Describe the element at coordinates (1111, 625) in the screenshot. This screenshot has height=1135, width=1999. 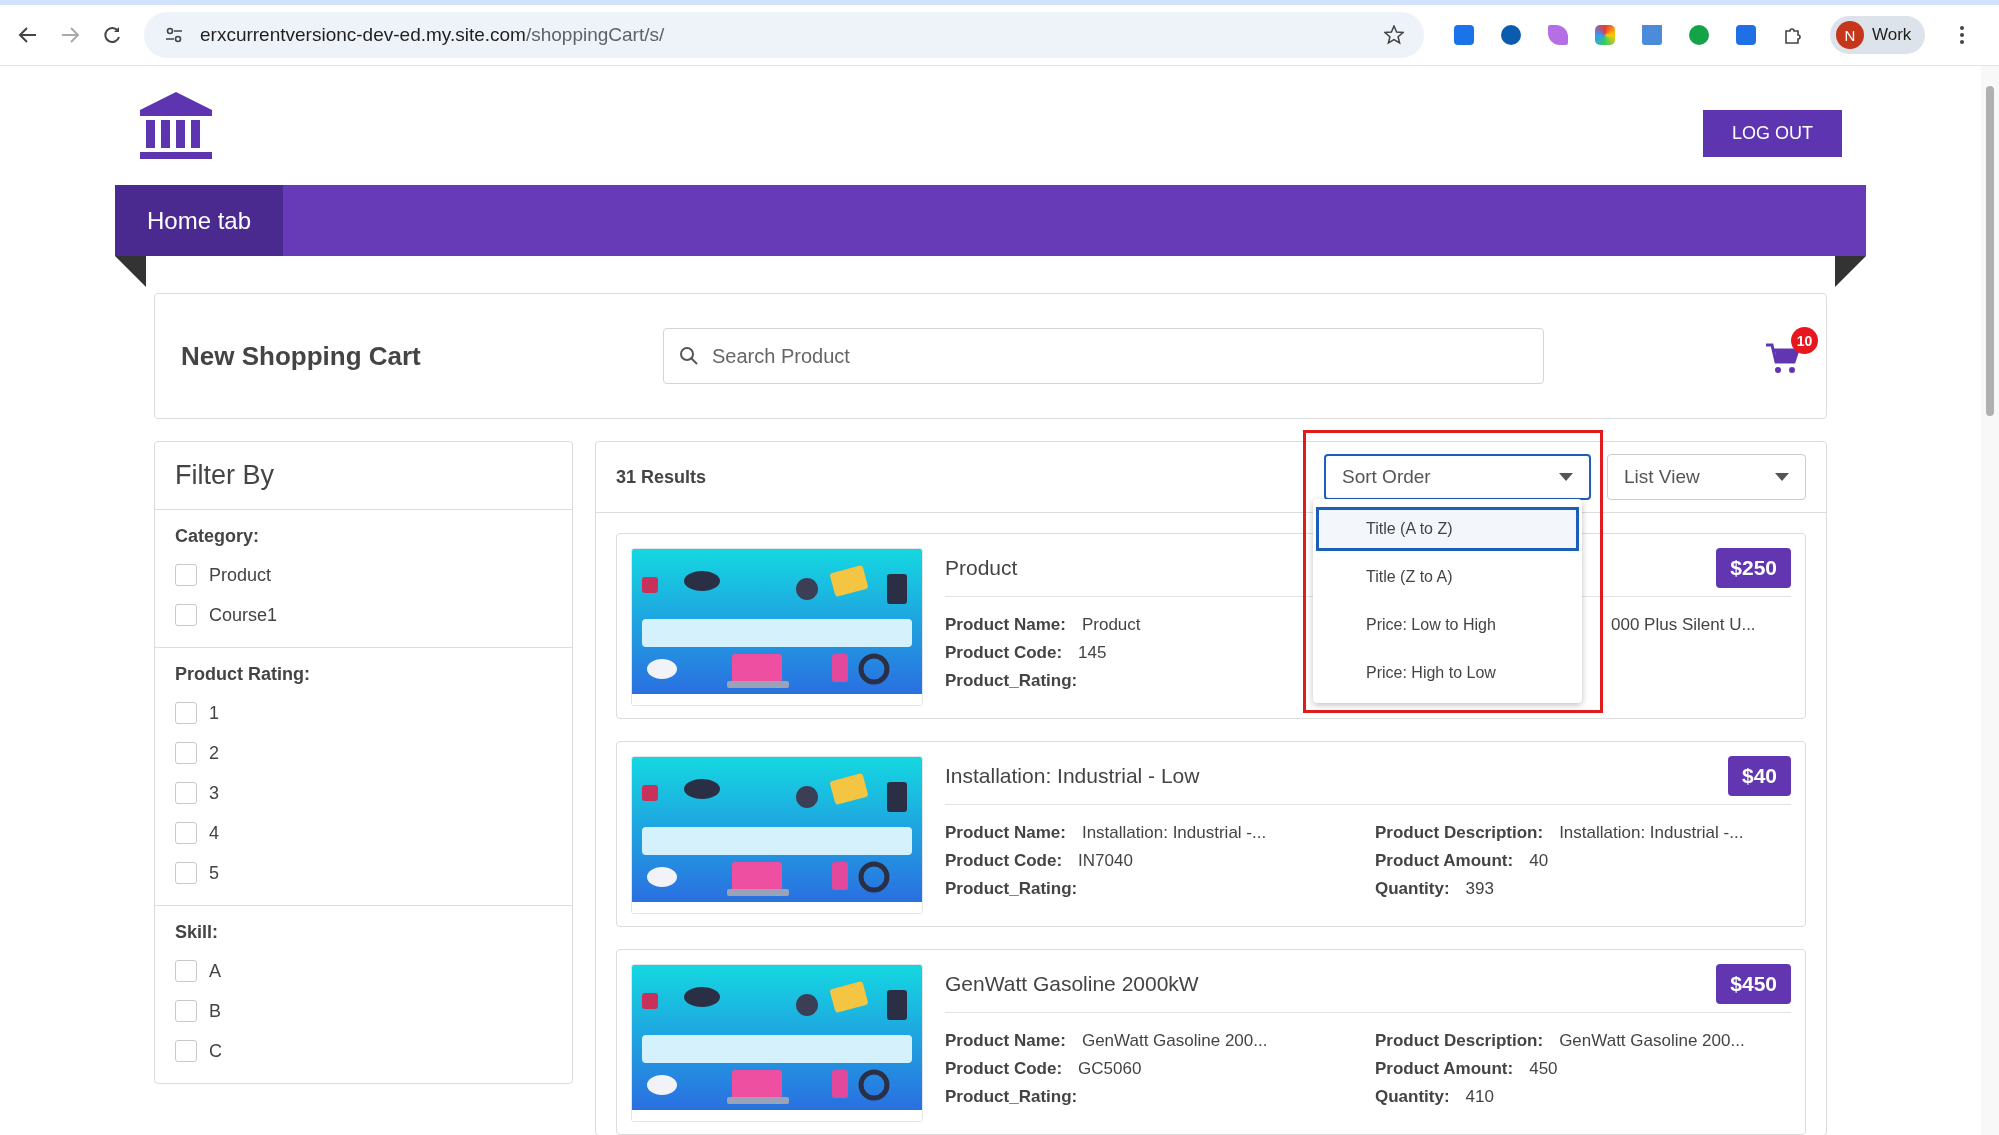
I see `field-value: Product` at that location.